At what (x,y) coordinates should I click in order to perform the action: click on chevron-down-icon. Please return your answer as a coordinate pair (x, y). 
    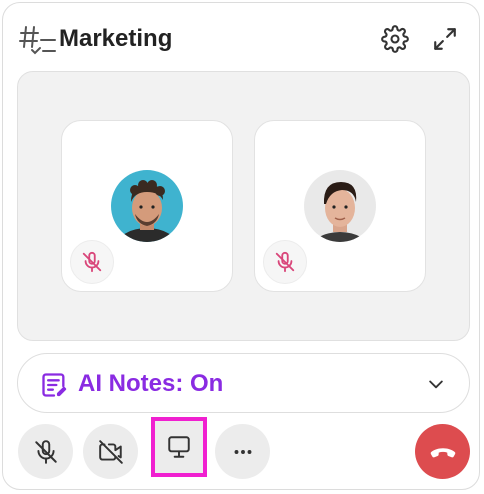
    Looking at the image, I should click on (436, 384).